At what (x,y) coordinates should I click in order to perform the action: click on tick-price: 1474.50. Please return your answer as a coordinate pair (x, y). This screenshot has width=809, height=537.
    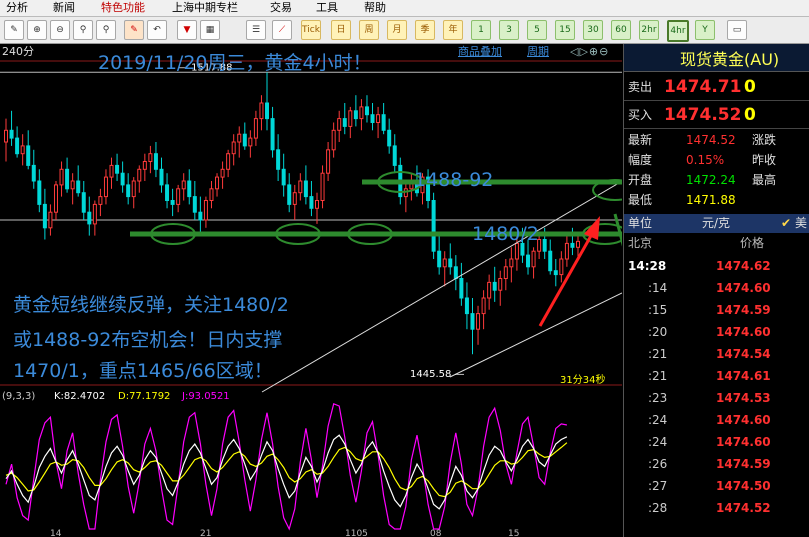
    Looking at the image, I should click on (743, 486).